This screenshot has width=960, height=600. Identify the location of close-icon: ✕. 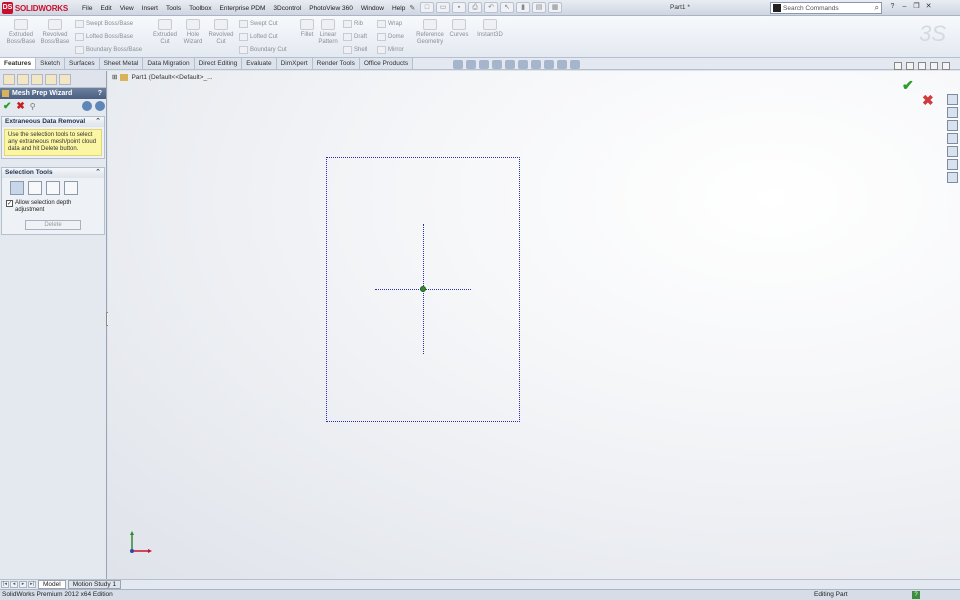
(928, 7).